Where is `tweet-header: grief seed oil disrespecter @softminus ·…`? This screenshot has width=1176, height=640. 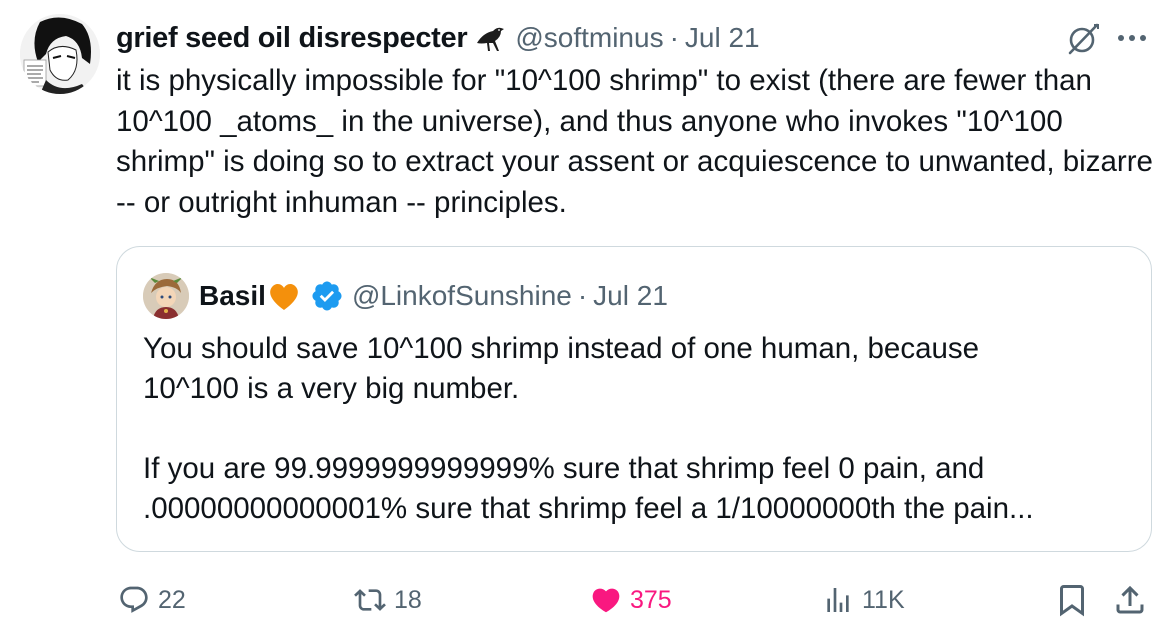 tweet-header: grief seed oil disrespecter @softminus ·… is located at coordinates (438, 38).